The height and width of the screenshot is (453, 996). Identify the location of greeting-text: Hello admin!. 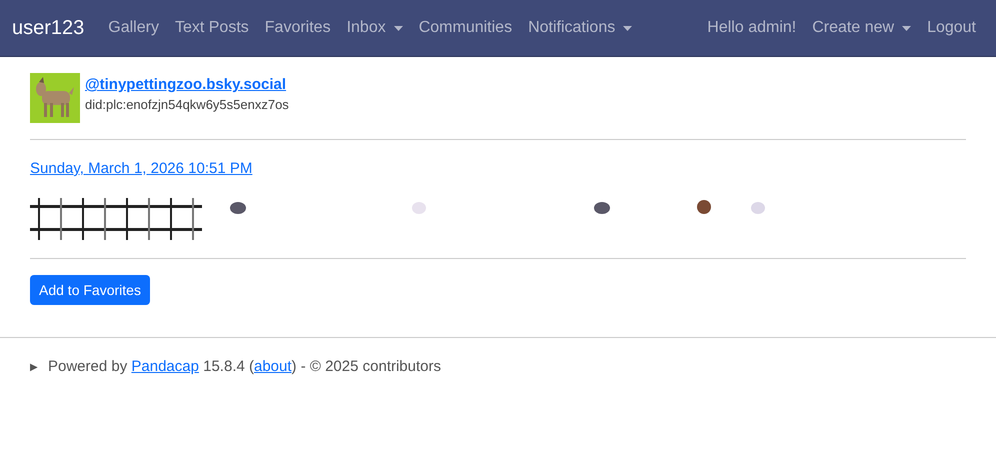
(752, 28).